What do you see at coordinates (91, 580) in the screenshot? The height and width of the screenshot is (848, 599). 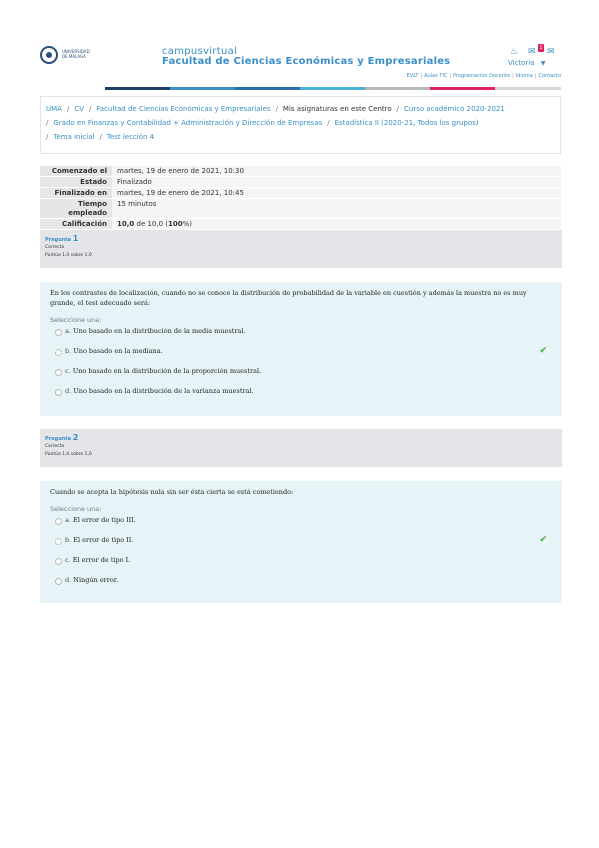 I see `answer-label: d. Ningún error.` at bounding box center [91, 580].